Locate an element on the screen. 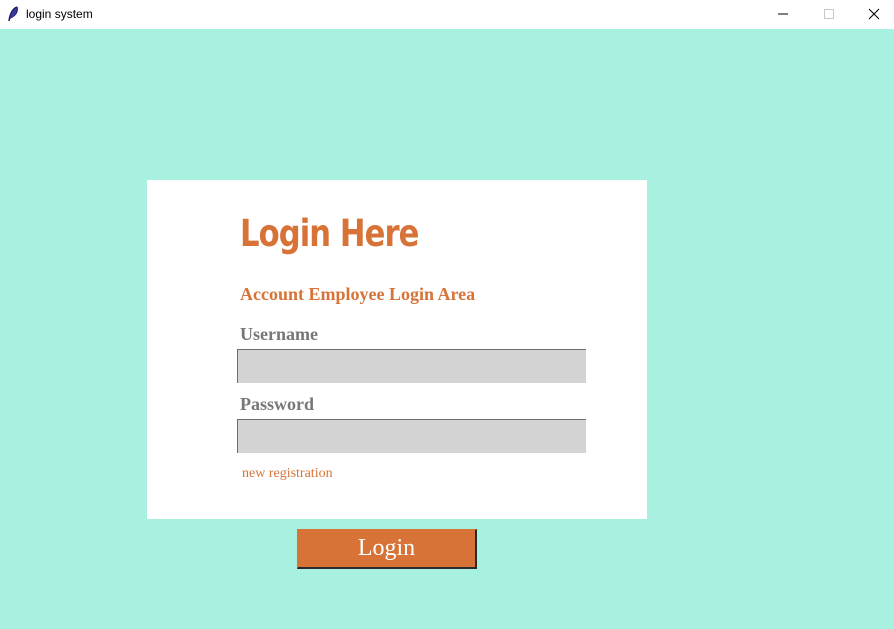  login-area-subtitle: Account Employee Login Area is located at coordinates (358, 294).